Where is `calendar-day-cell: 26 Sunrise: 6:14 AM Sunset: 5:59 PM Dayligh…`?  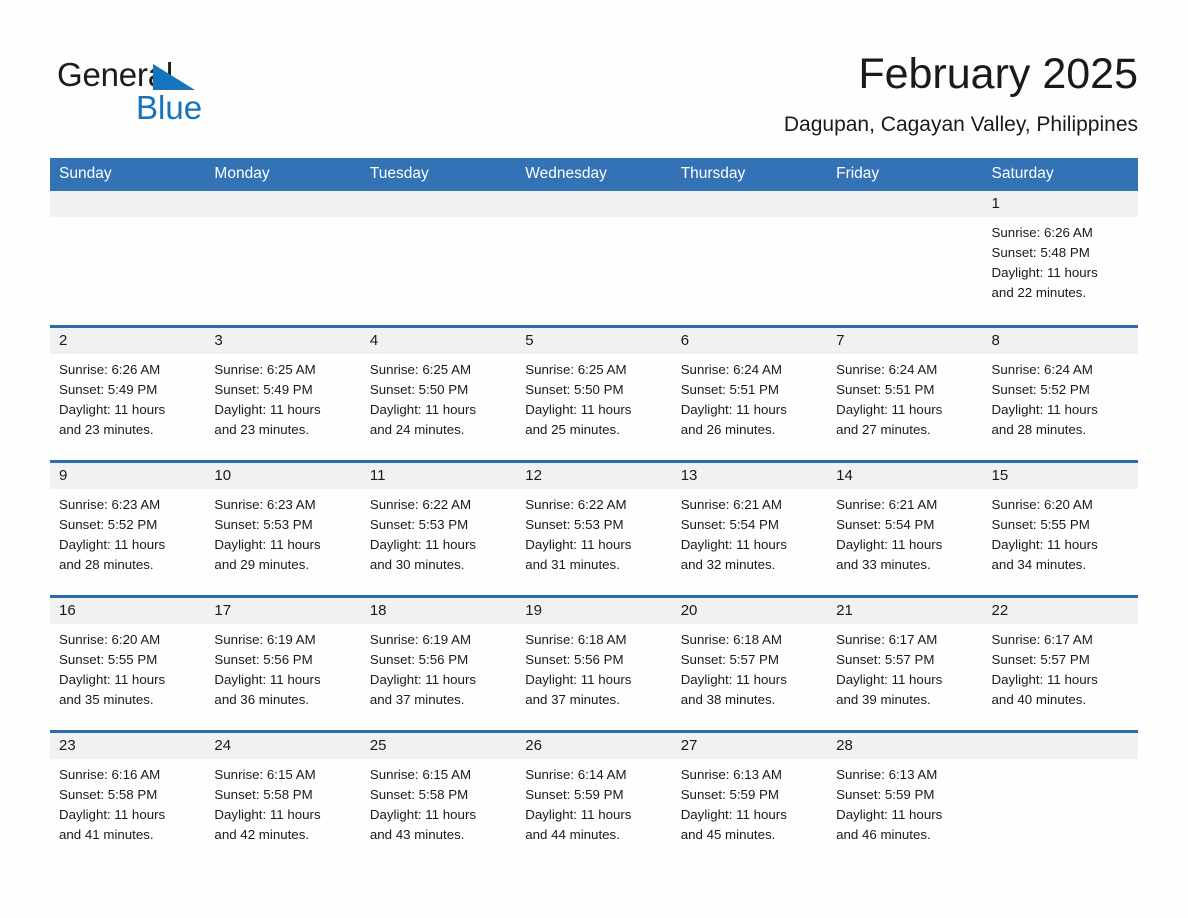 calendar-day-cell: 26 Sunrise: 6:14 AM Sunset: 5:59 PM Dayligh… is located at coordinates (594, 797).